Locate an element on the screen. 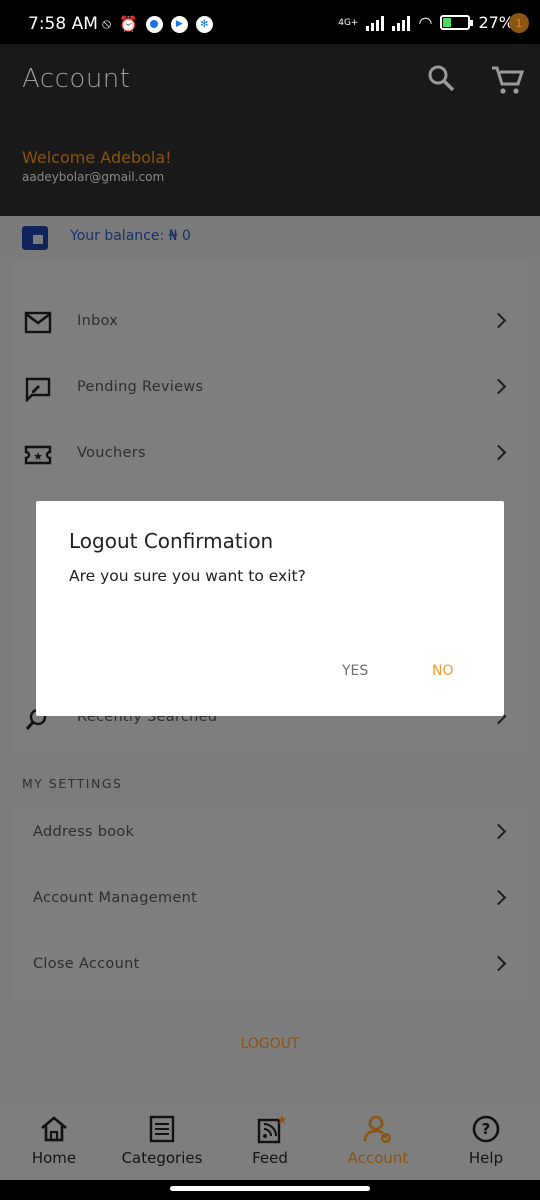  nav-account: Account is located at coordinates (378, 1140).